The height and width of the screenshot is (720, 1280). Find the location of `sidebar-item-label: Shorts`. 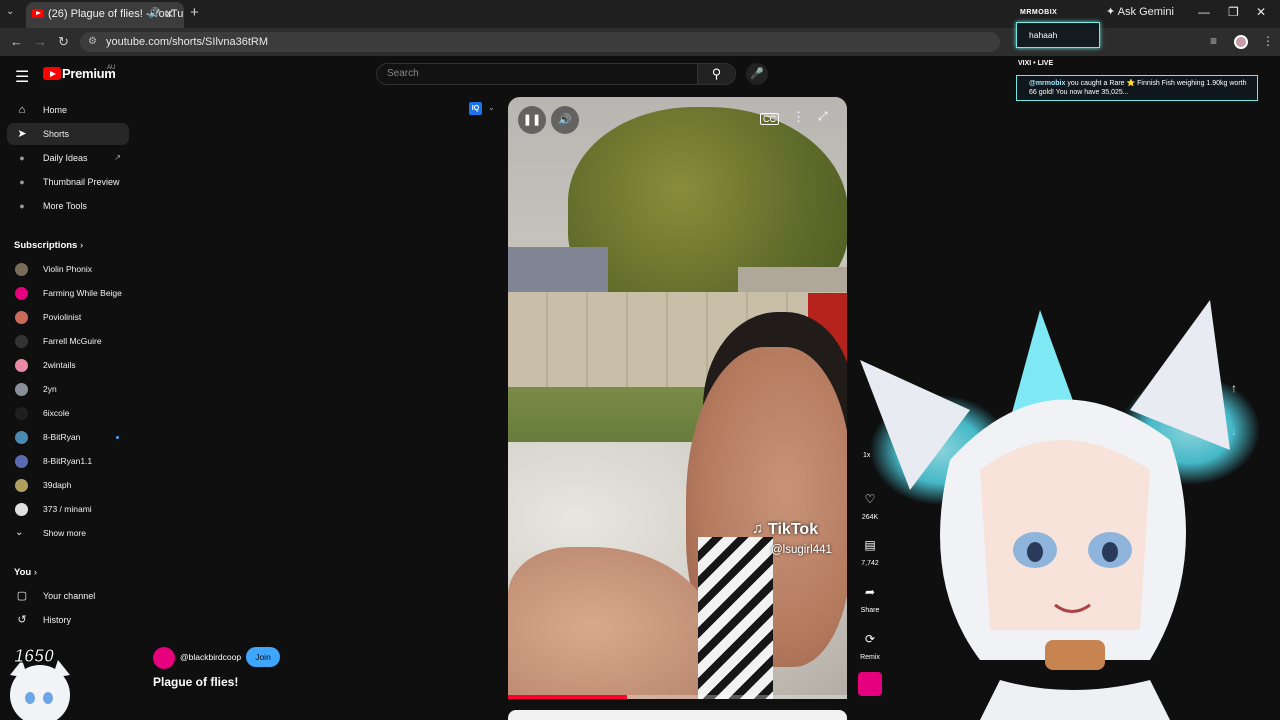

sidebar-item-label: Shorts is located at coordinates (56, 134).